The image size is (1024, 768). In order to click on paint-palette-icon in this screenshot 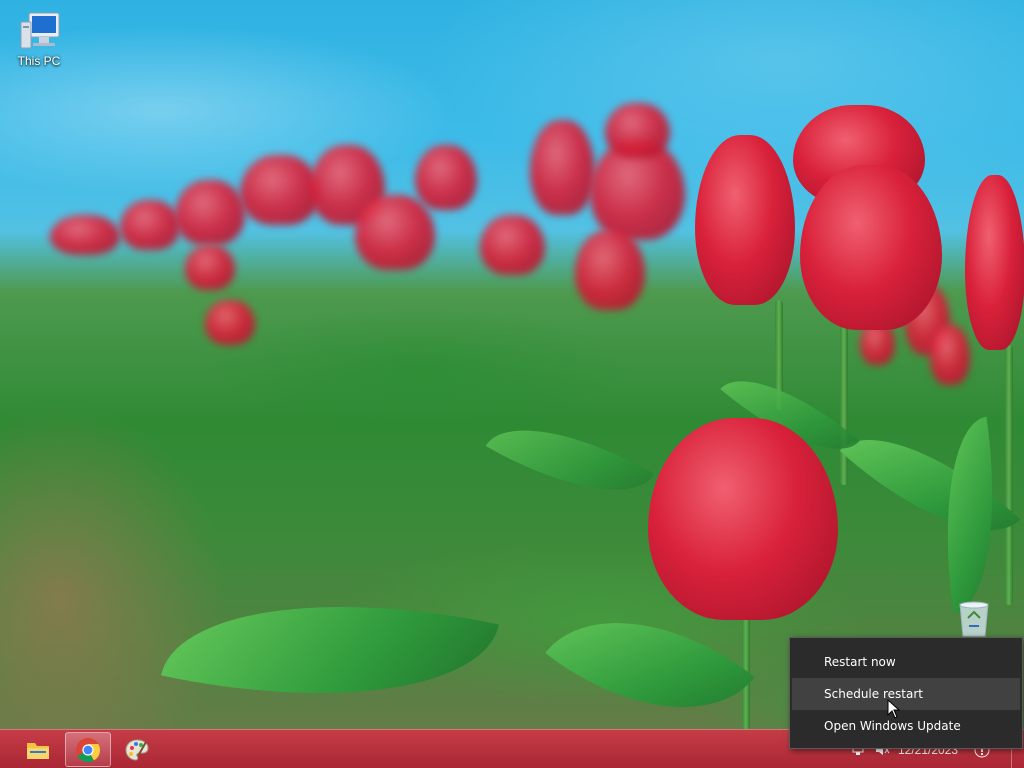, I will do `click(137, 749)`.